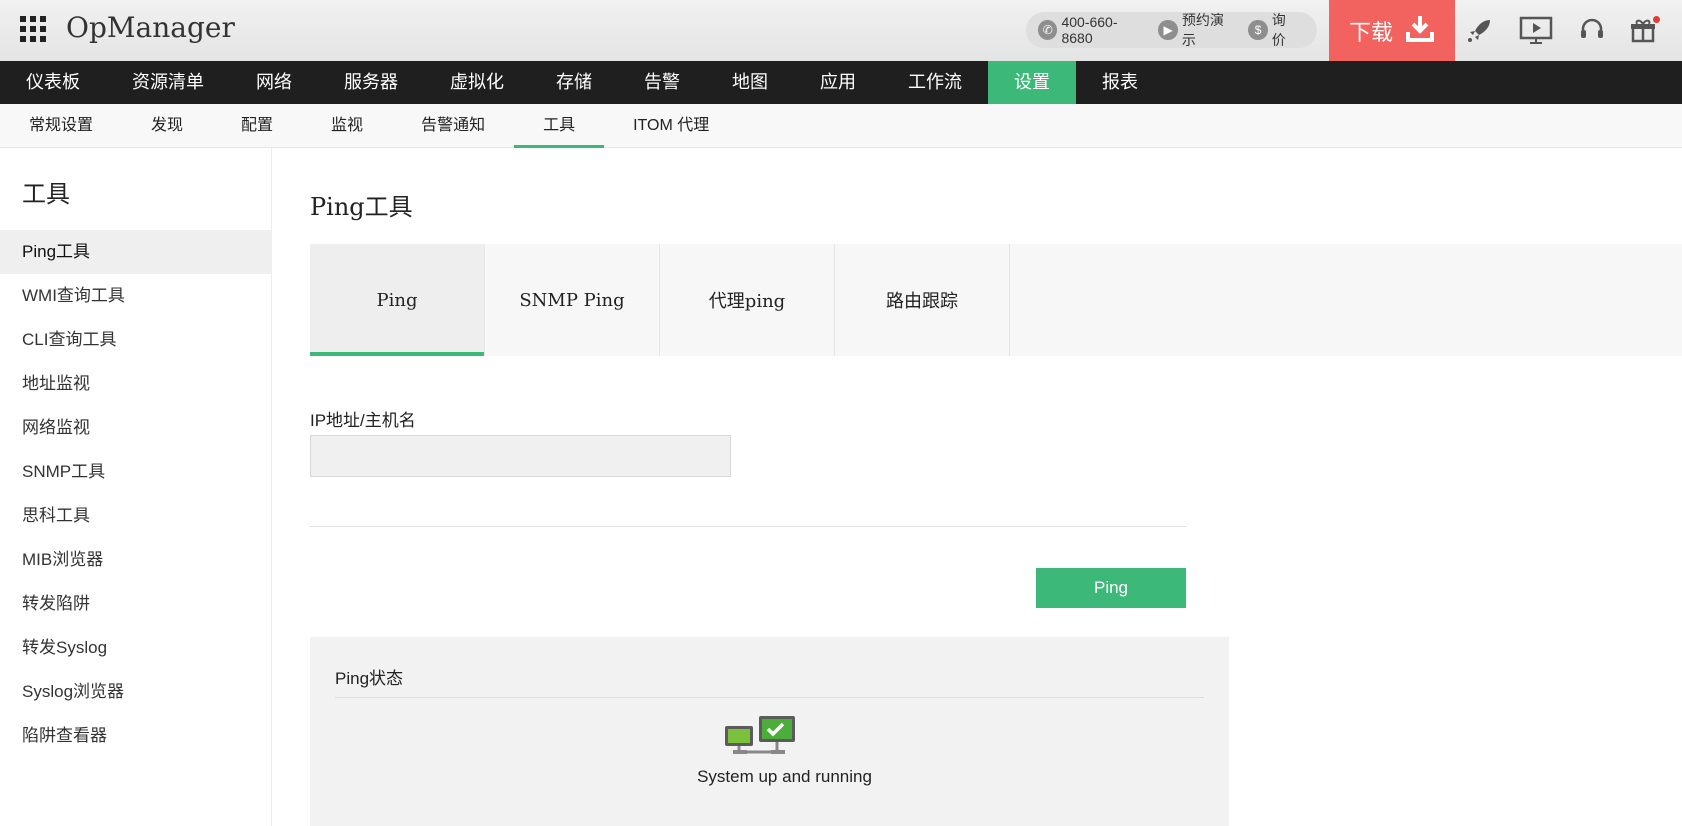 The width and height of the screenshot is (1682, 826). Describe the element at coordinates (136, 252) in the screenshot. I see `sidebar-item-ping-tool: Ping工具` at that location.